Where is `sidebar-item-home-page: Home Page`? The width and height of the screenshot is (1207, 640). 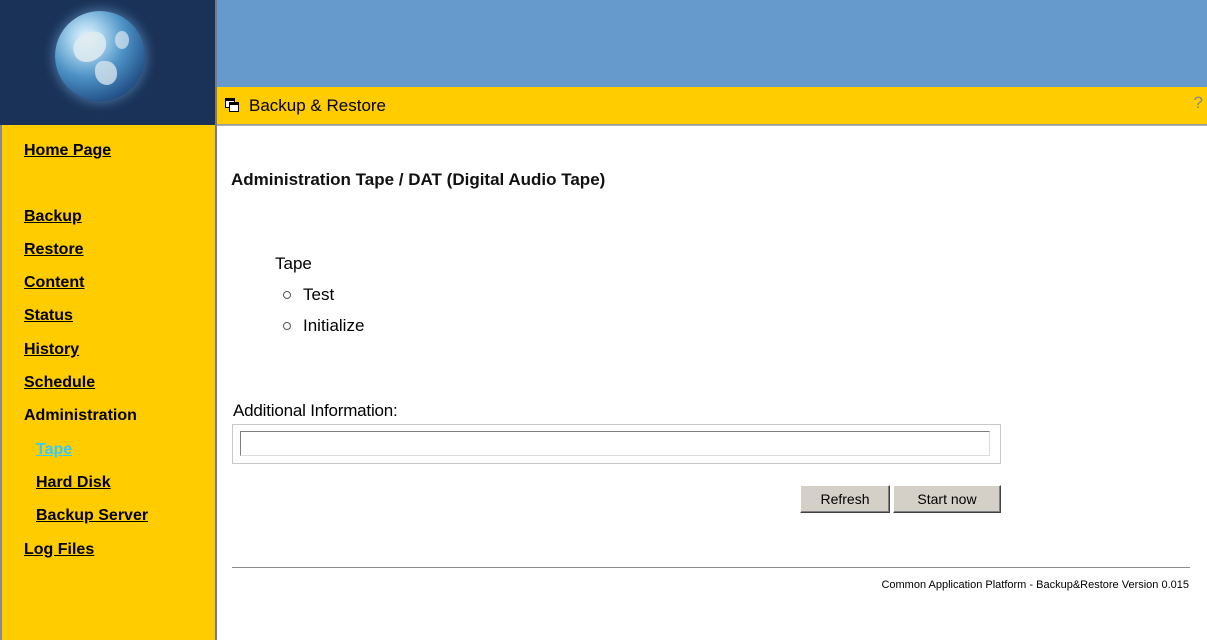
sidebar-item-home-page: Home Page is located at coordinates (67, 151).